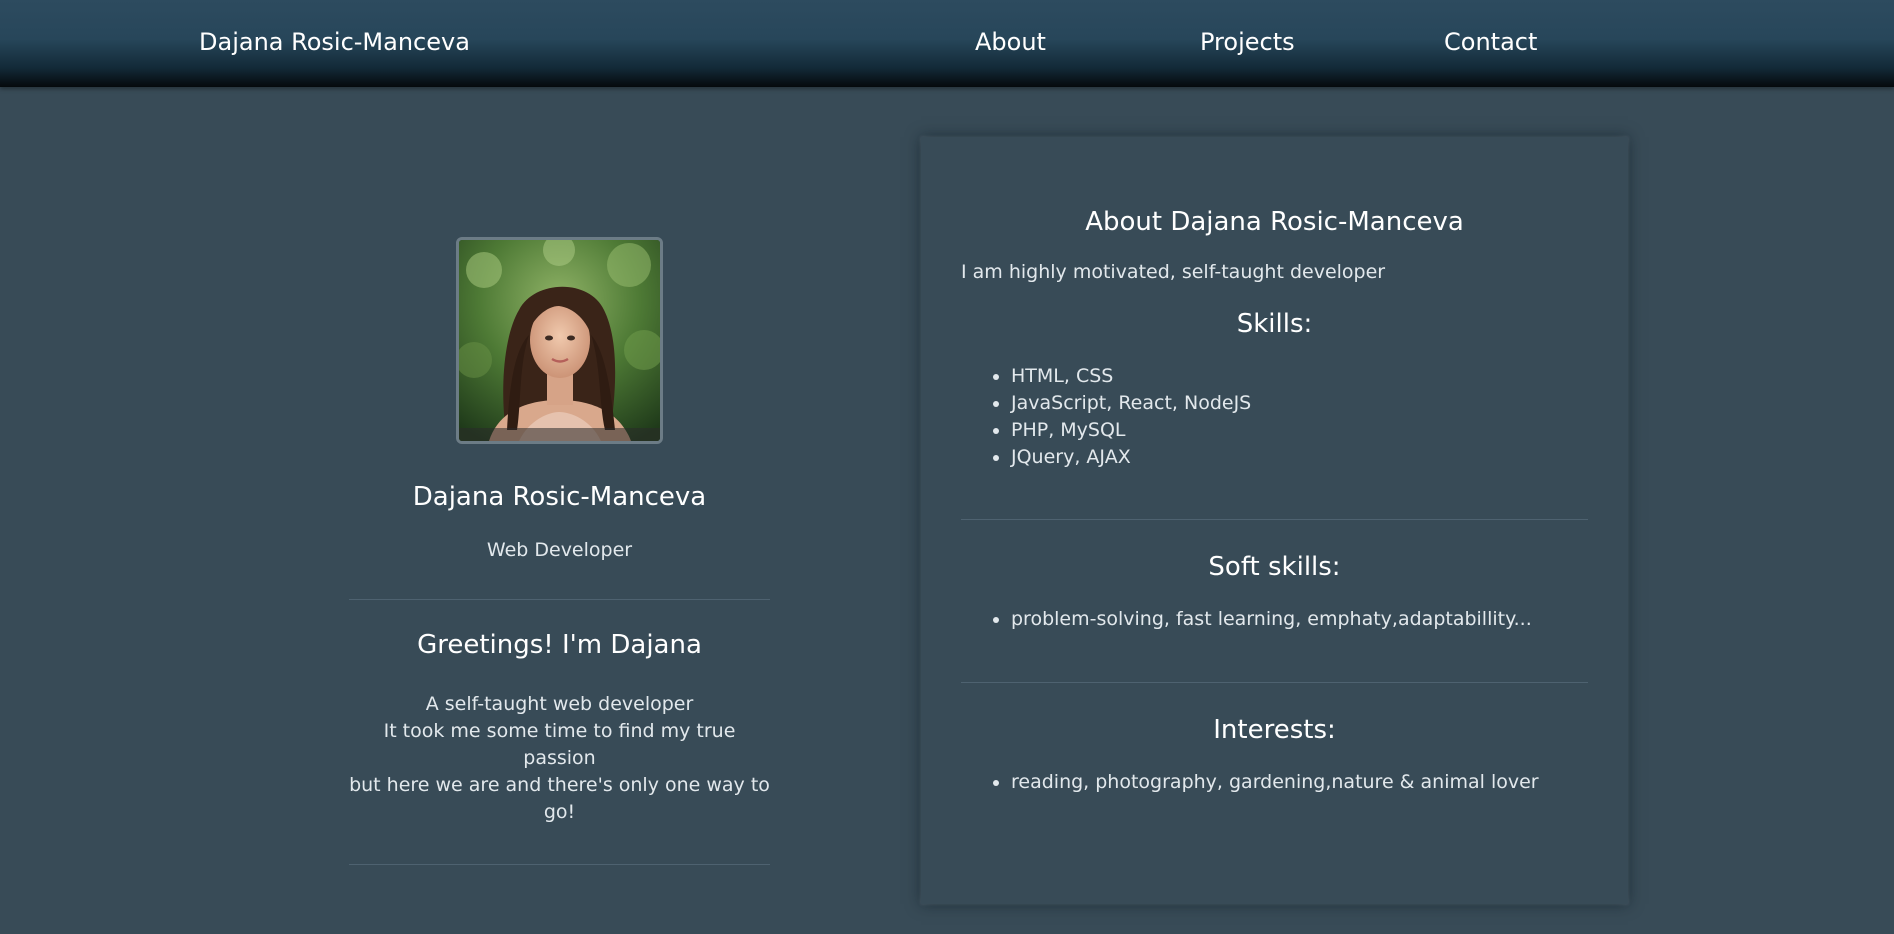 This screenshot has height=934, width=1894. I want to click on nav-link-about: About, so click(1010, 42).